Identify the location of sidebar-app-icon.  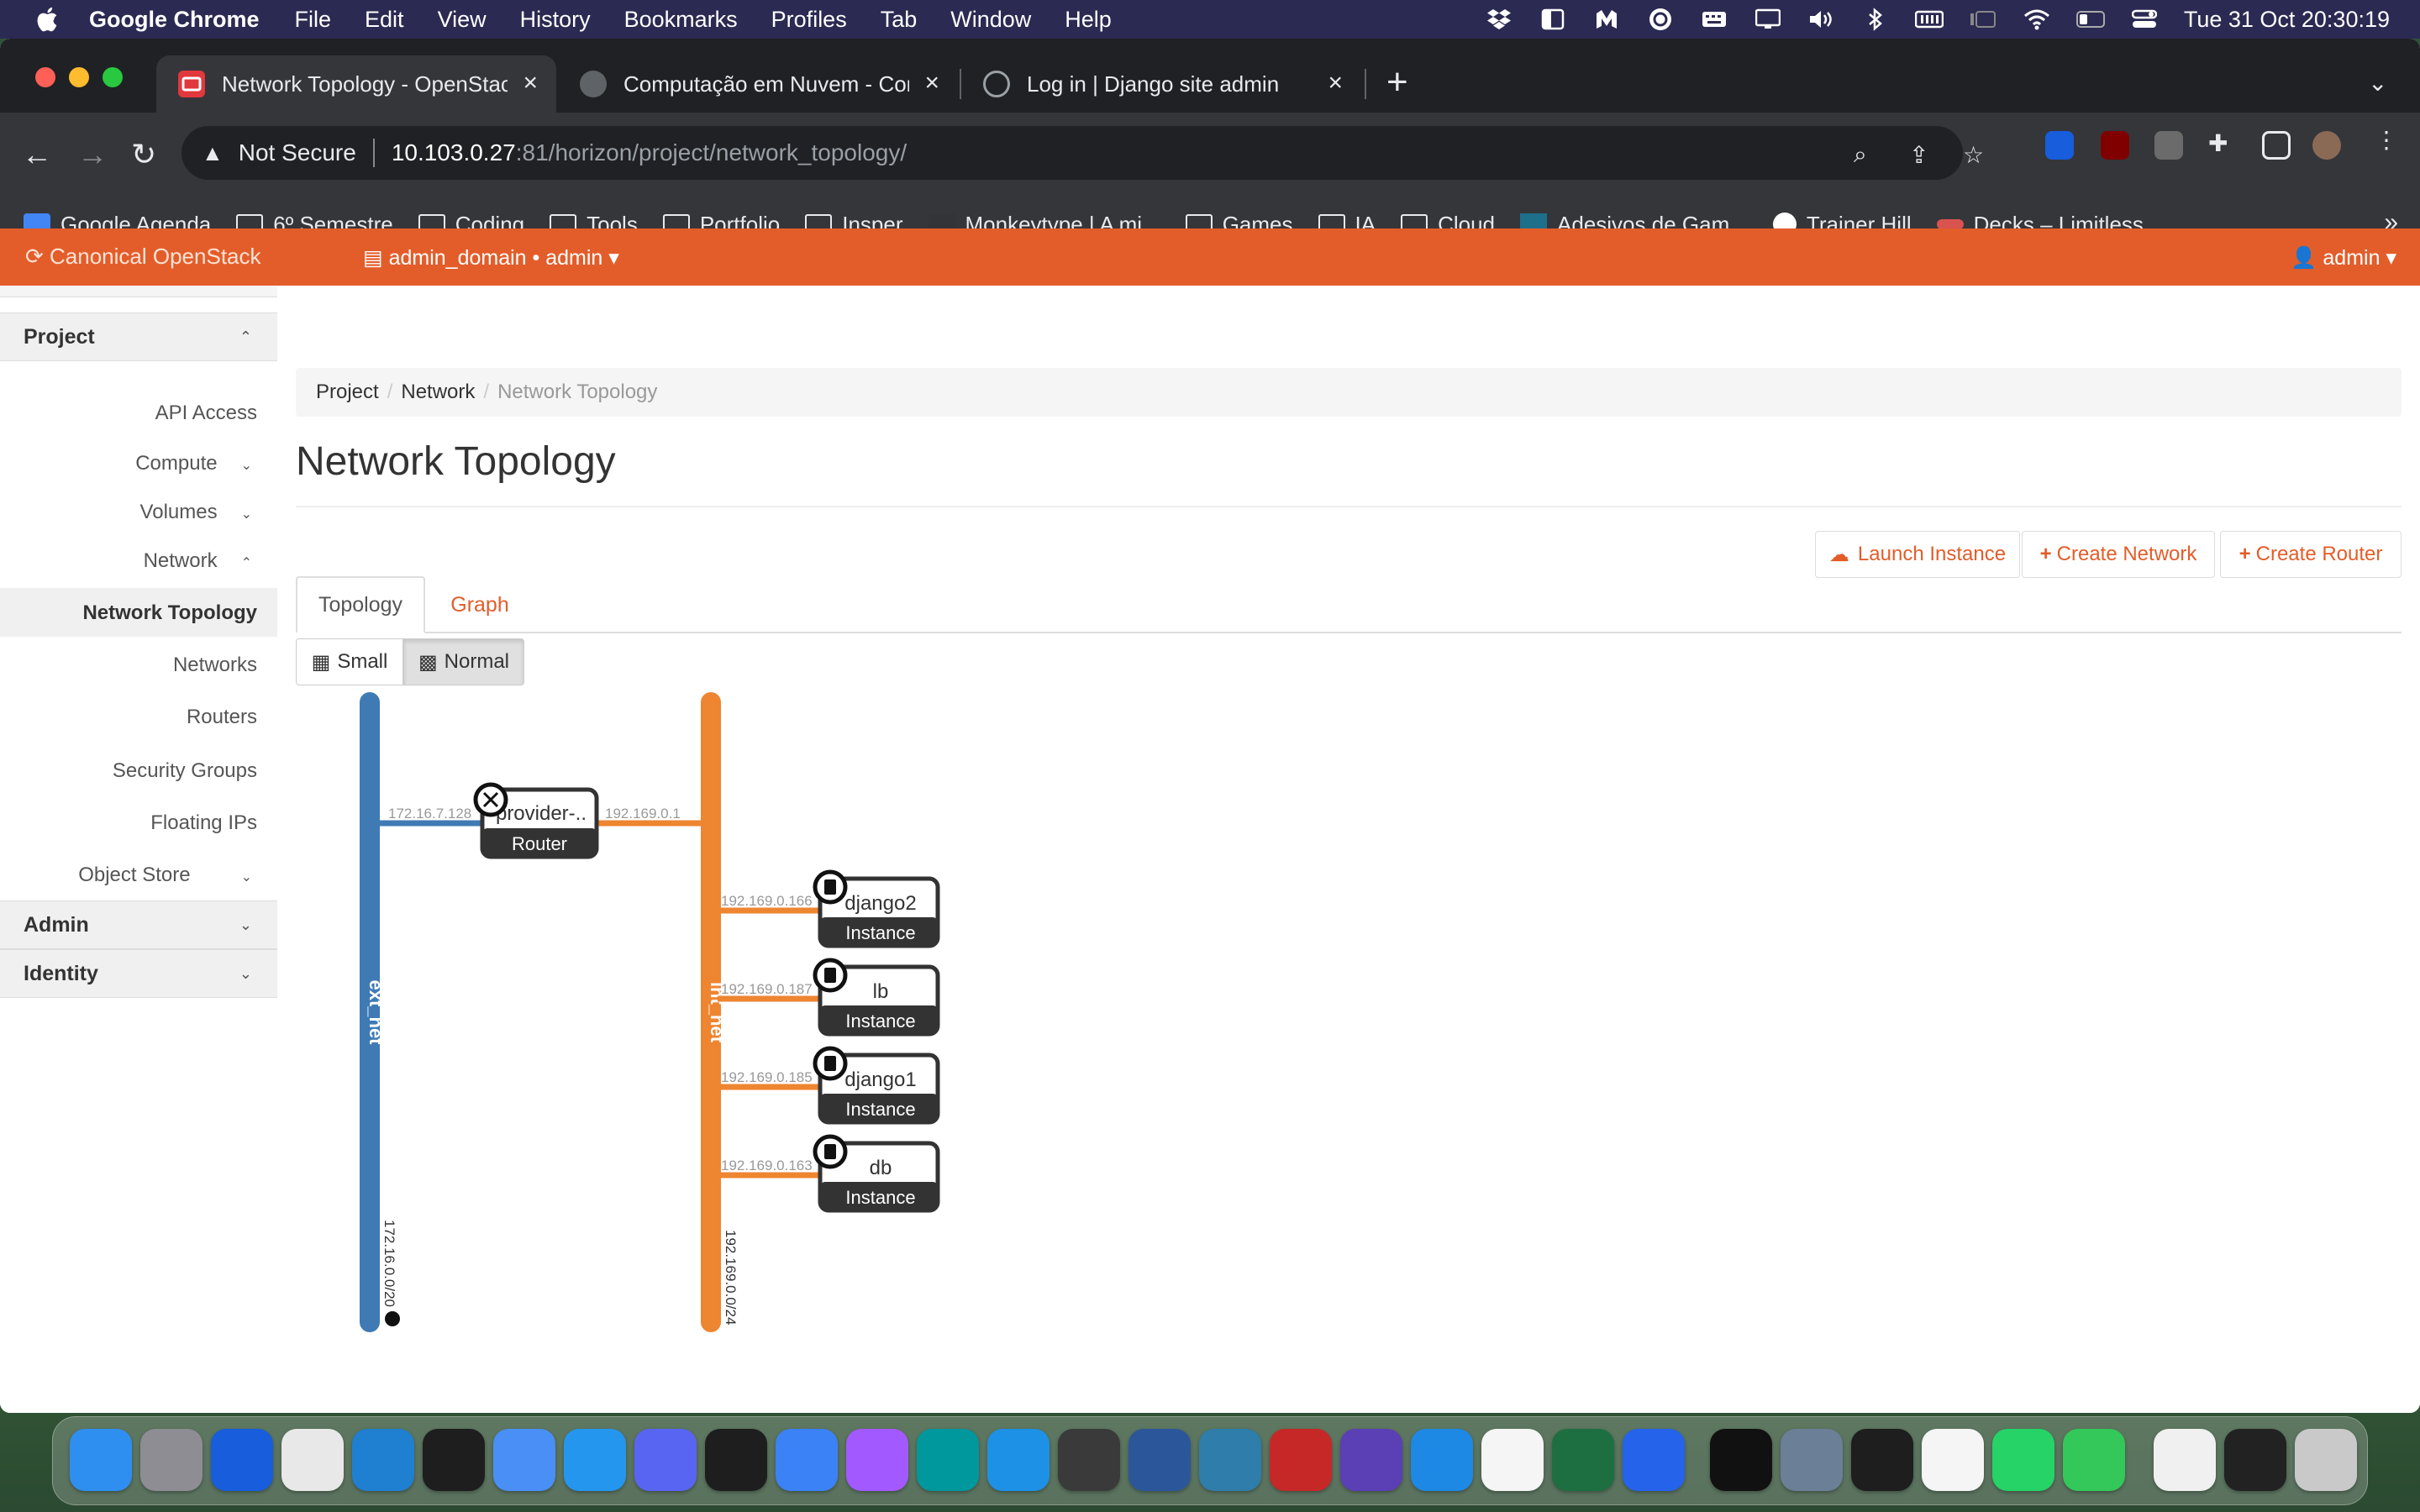
(1553, 19).